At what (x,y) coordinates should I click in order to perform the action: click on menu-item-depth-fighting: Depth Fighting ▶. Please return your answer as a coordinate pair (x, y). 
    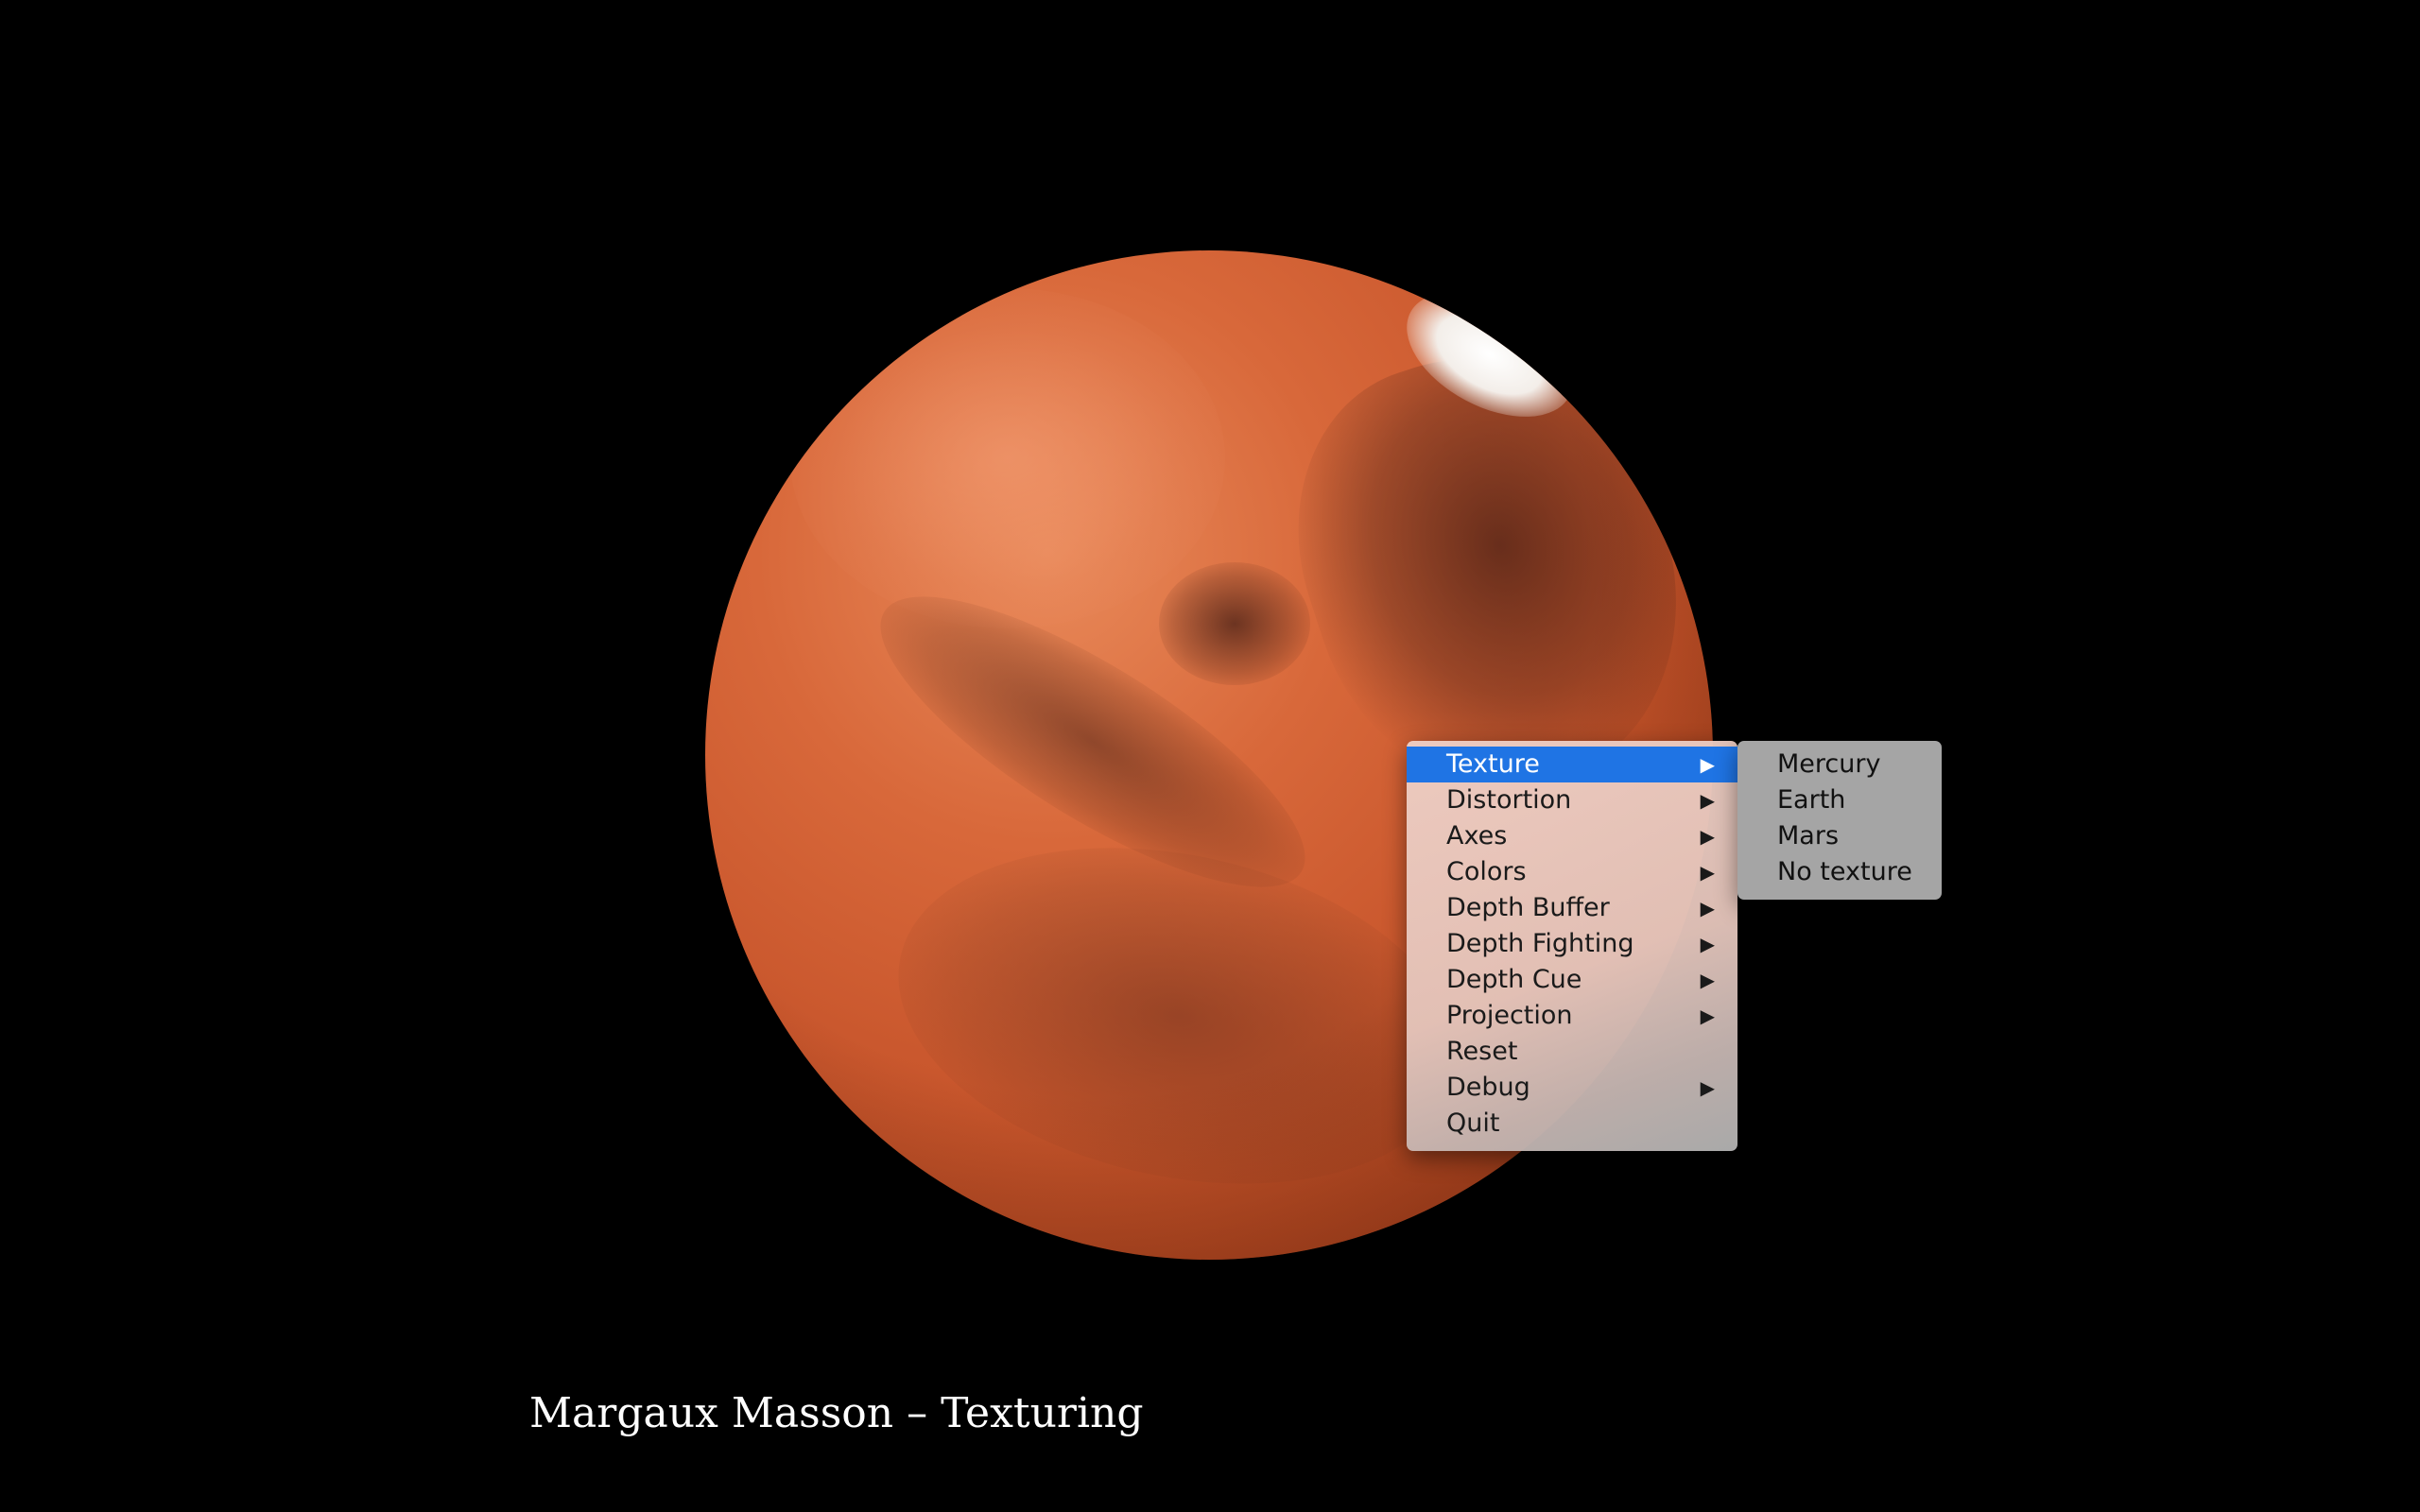
    Looking at the image, I should click on (1572, 944).